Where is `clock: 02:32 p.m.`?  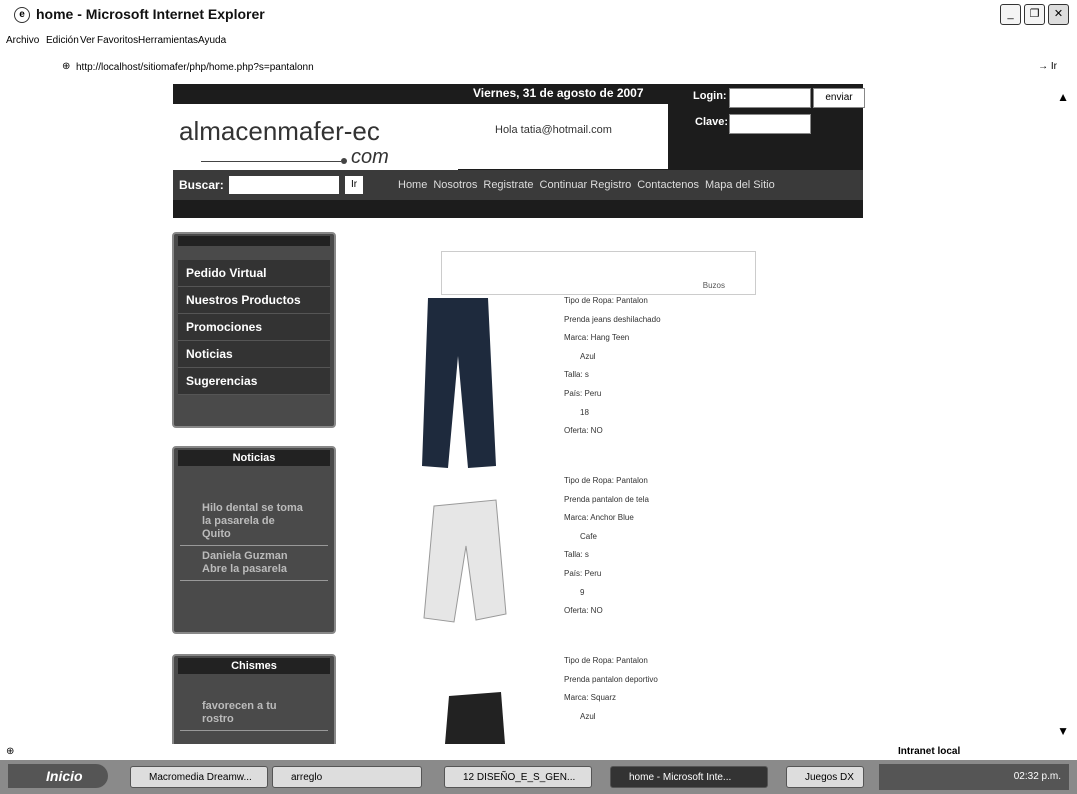
clock: 02:32 p.m. is located at coordinates (1037, 776).